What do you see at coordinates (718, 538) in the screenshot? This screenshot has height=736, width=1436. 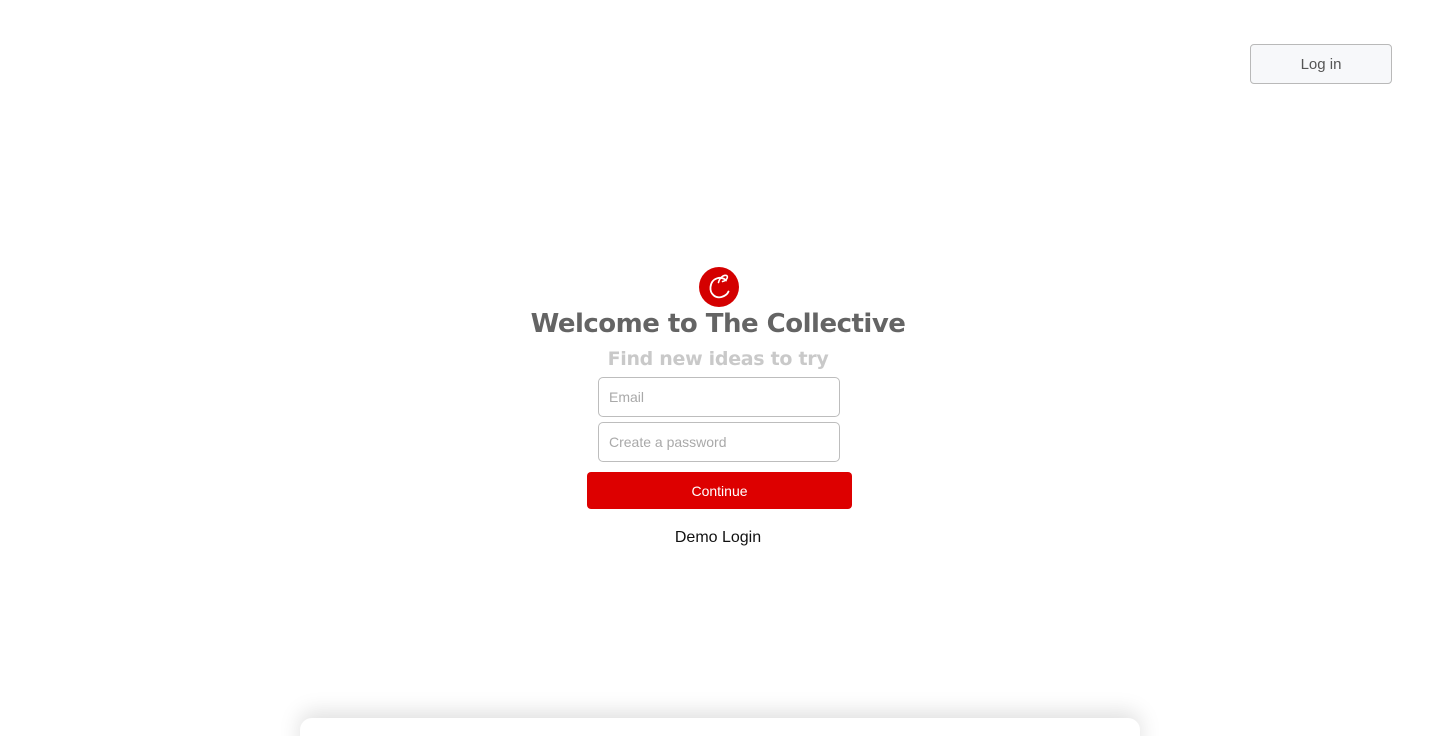 I see `demo-login-link: Demo Login` at bounding box center [718, 538].